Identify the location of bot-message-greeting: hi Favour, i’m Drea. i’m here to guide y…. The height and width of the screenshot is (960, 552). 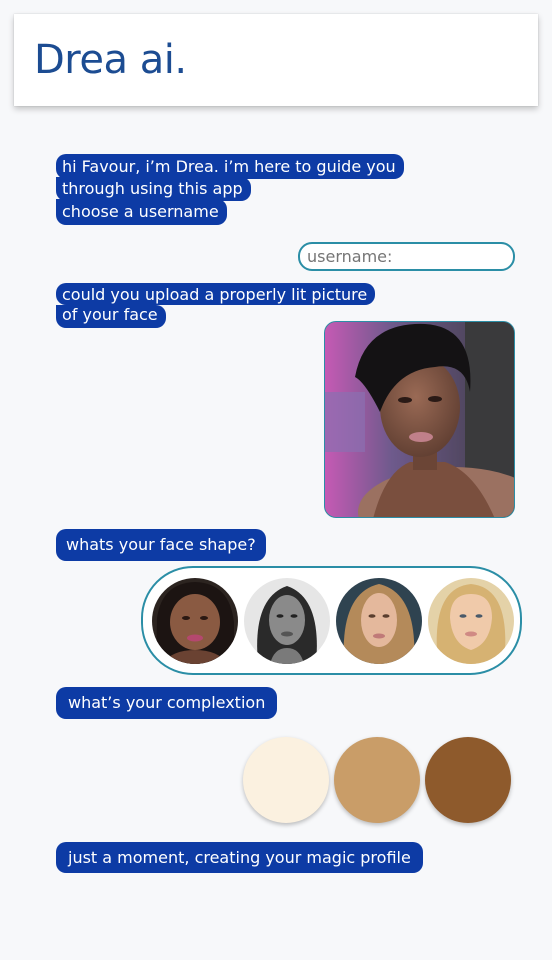
(230, 189).